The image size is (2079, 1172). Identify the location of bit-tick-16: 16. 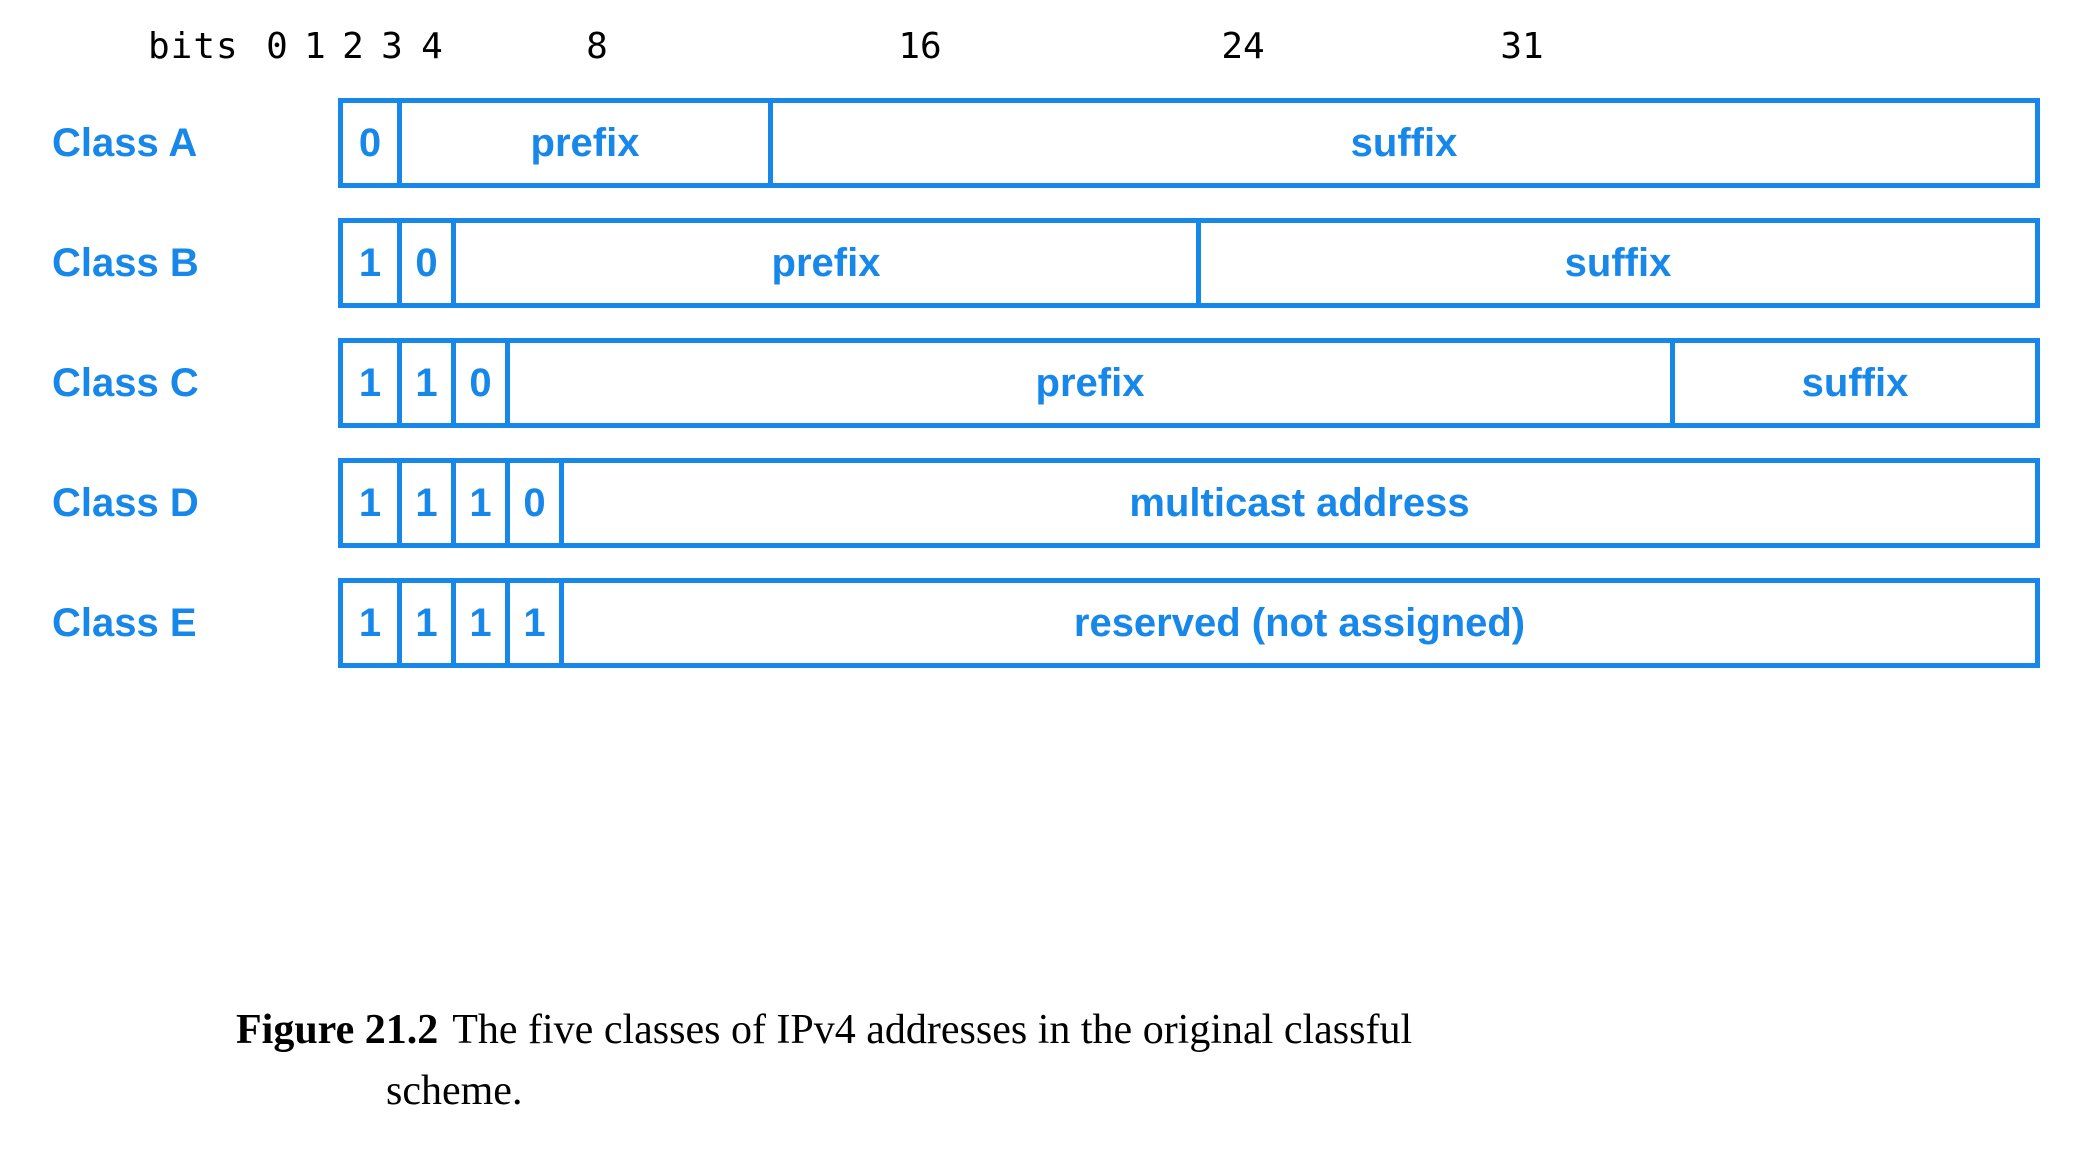
(920, 46).